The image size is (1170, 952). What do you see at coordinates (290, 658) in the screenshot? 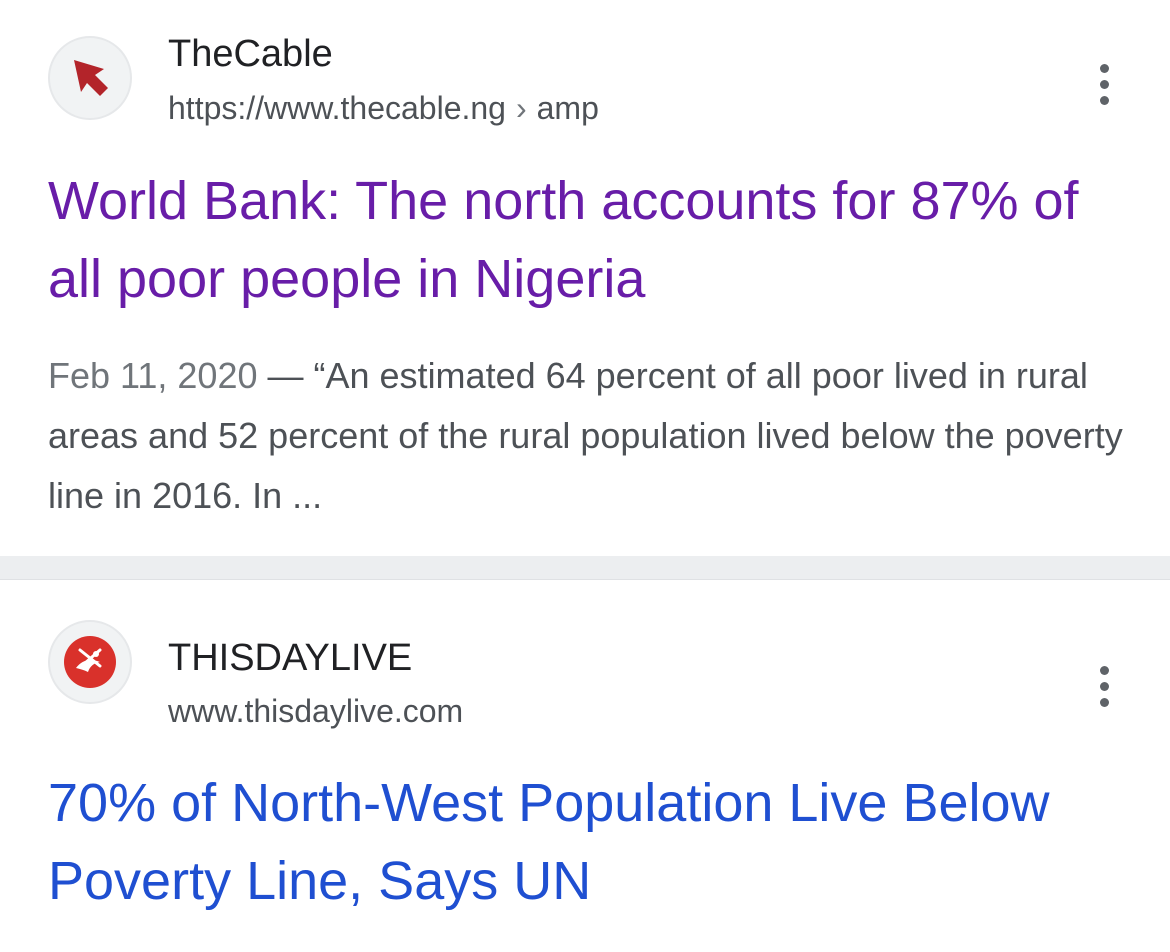
I see `site-name: THISDAYLIVE` at bounding box center [290, 658].